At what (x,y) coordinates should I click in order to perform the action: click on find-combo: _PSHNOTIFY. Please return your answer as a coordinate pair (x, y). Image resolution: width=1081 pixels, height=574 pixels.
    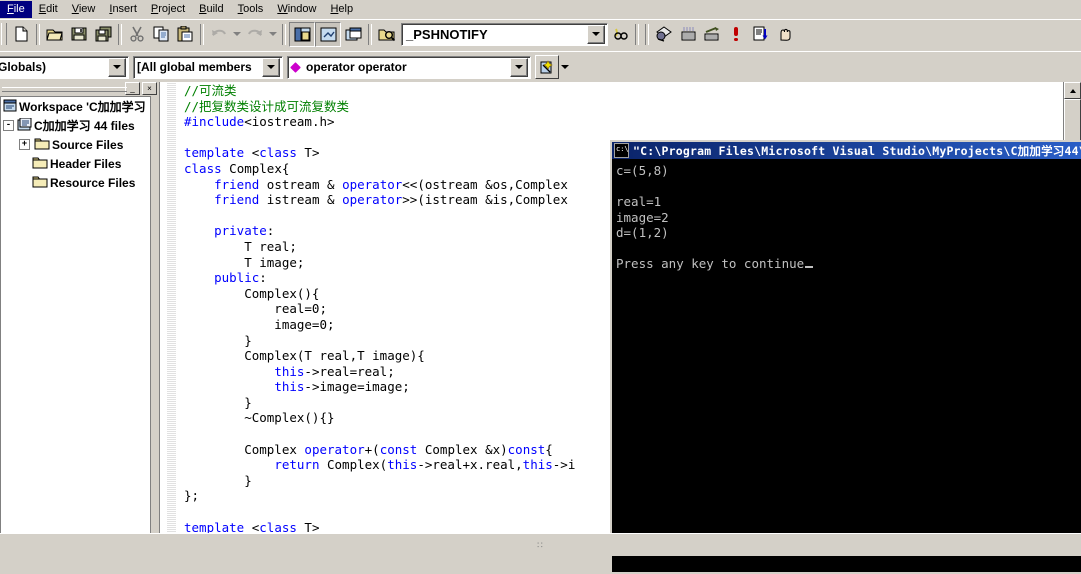
    Looking at the image, I should click on (504, 34).